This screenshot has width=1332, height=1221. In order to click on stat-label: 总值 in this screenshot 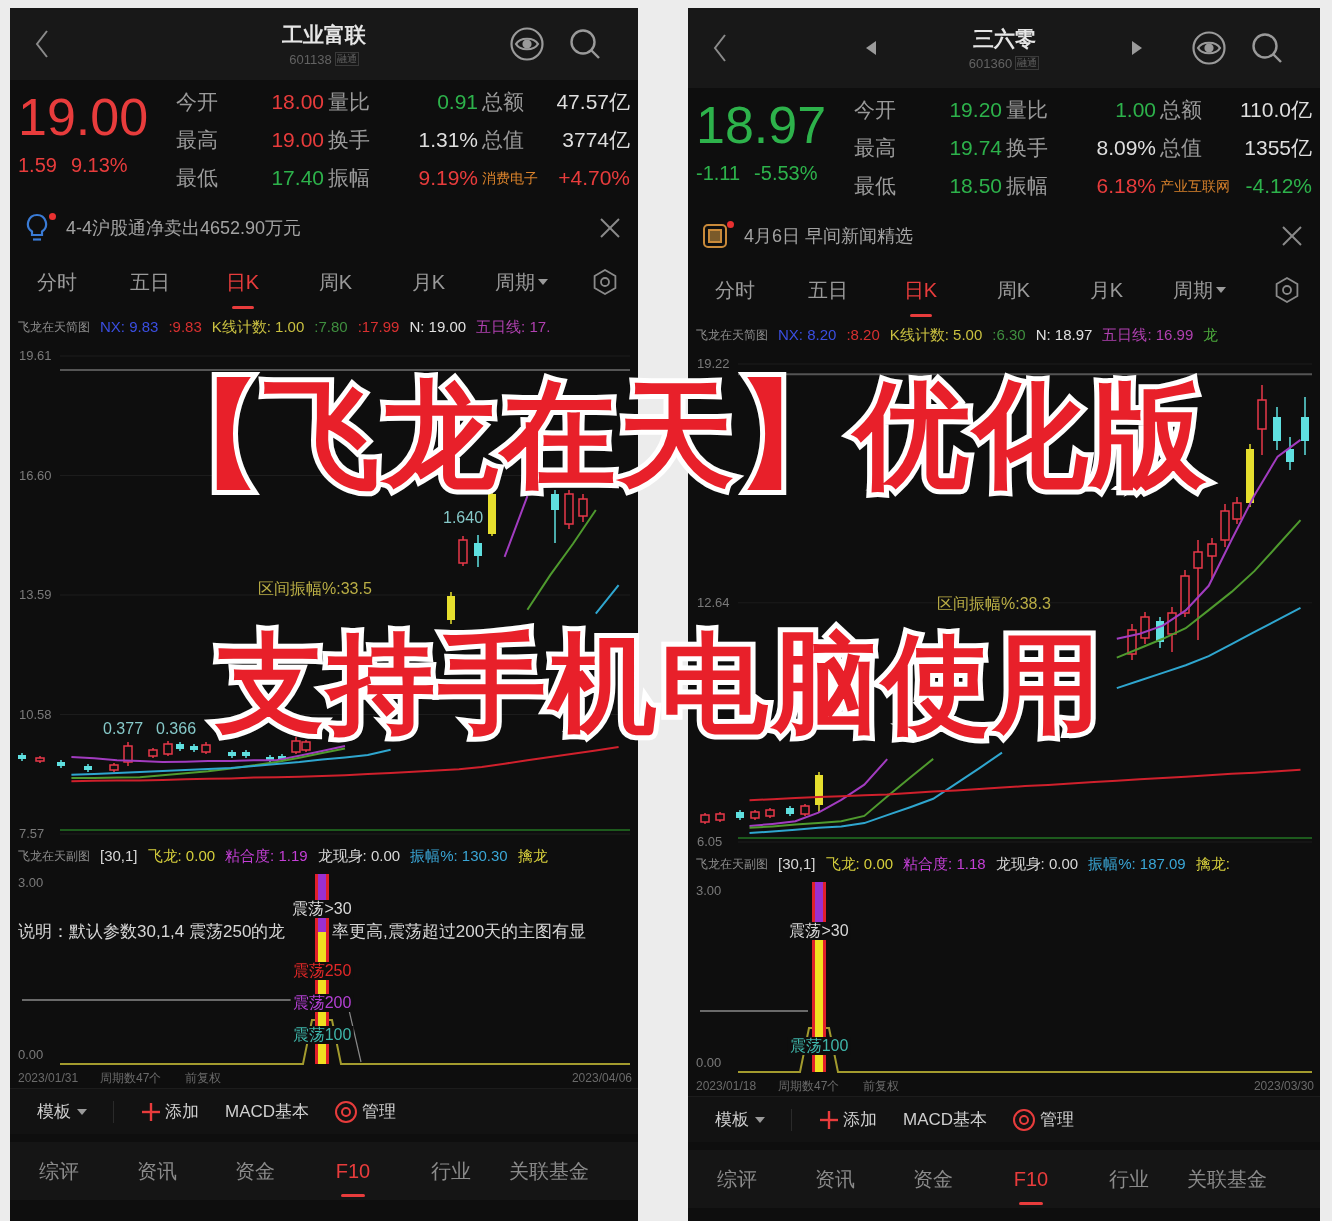, I will do `click(503, 140)`.